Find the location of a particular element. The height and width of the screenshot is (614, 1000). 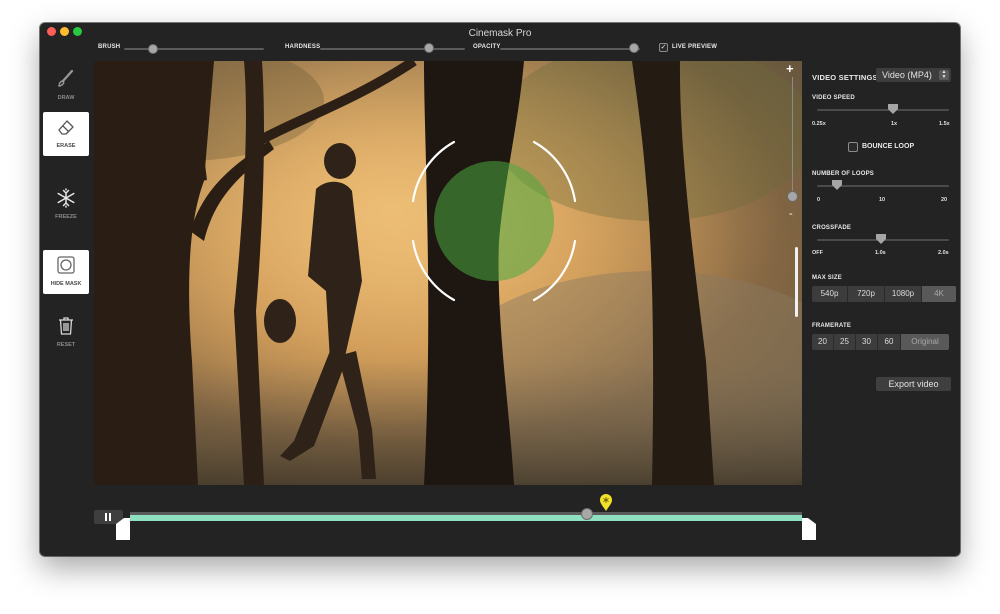

chevron-up-down-icon: ▲ ▼ is located at coordinates (944, 75).